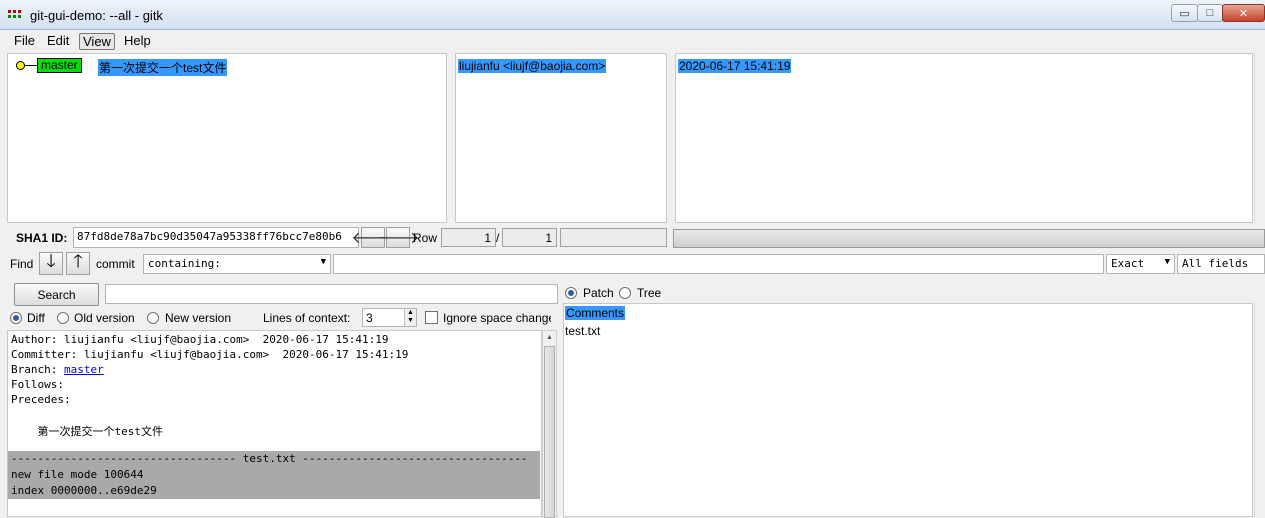 This screenshot has width=1265, height=518. I want to click on fields-value: All fields, so click(1215, 263).